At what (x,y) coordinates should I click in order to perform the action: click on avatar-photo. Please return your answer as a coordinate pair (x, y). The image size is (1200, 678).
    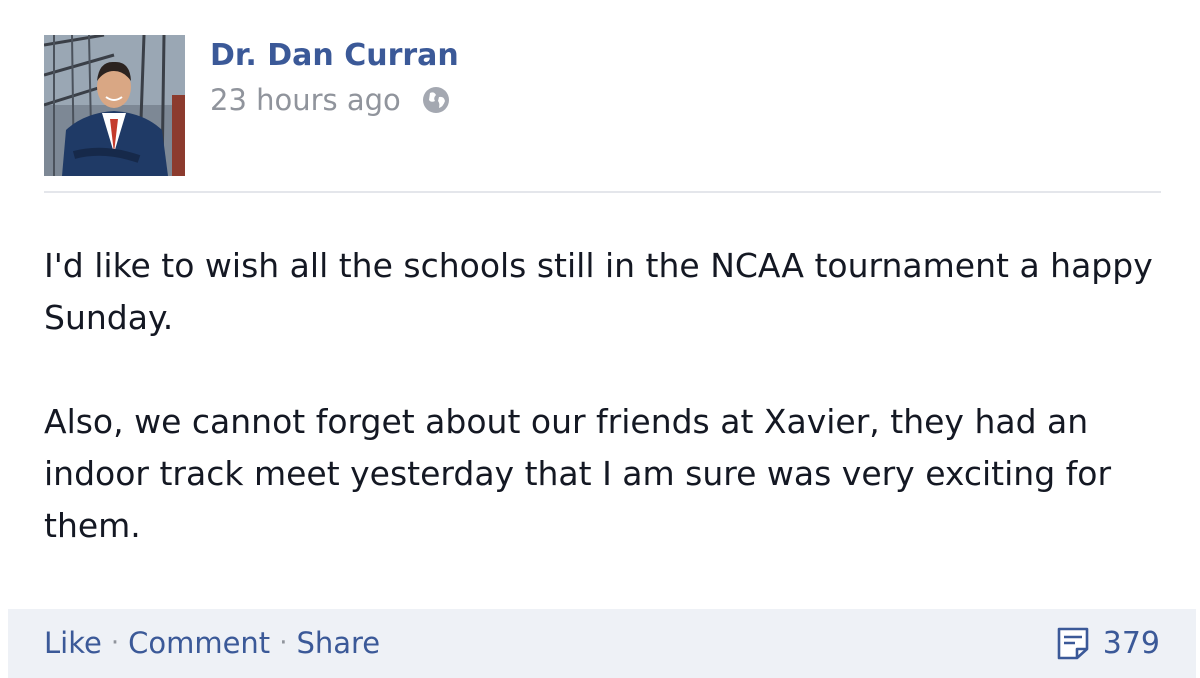
    Looking at the image, I should click on (114, 105).